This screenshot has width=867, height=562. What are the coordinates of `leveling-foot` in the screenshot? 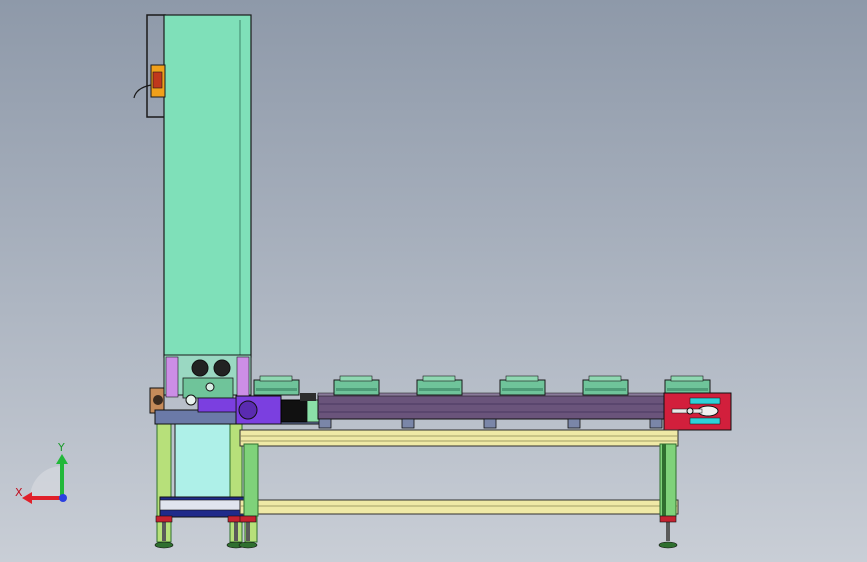 It's located at (668, 532).